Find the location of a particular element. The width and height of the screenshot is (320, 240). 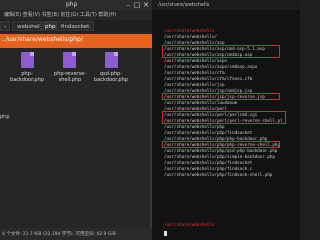

maximize-icon: □ is located at coordinates (137, 5).